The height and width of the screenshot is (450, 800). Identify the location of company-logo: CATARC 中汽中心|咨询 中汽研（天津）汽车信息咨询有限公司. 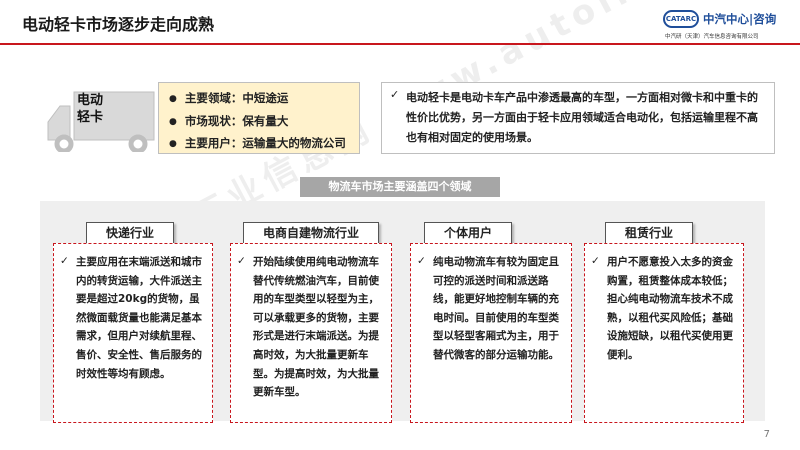
(728, 25).